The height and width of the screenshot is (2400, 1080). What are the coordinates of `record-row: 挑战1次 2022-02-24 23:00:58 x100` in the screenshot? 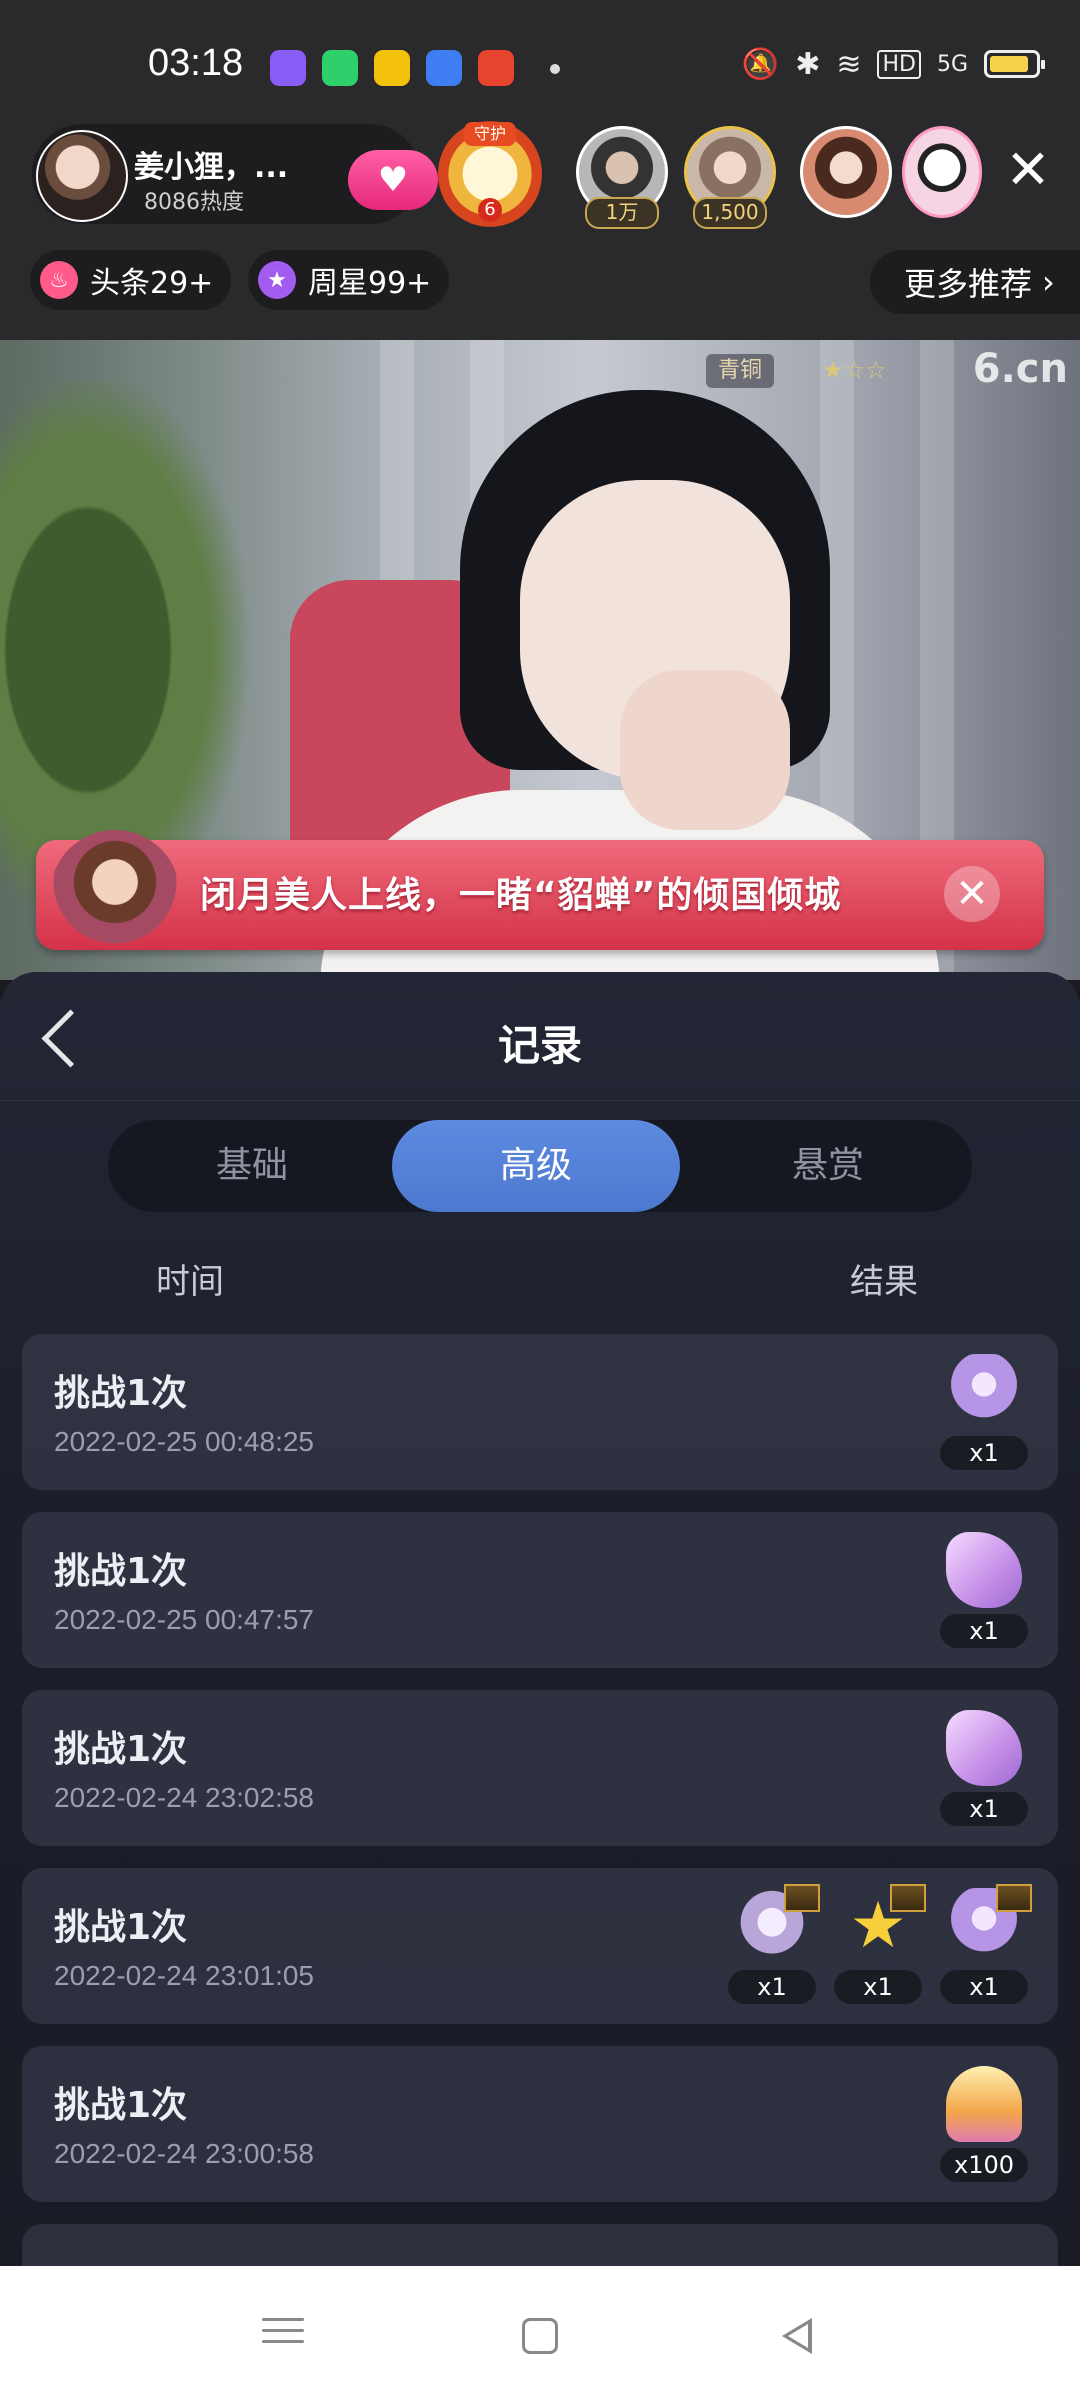 It's located at (540, 2124).